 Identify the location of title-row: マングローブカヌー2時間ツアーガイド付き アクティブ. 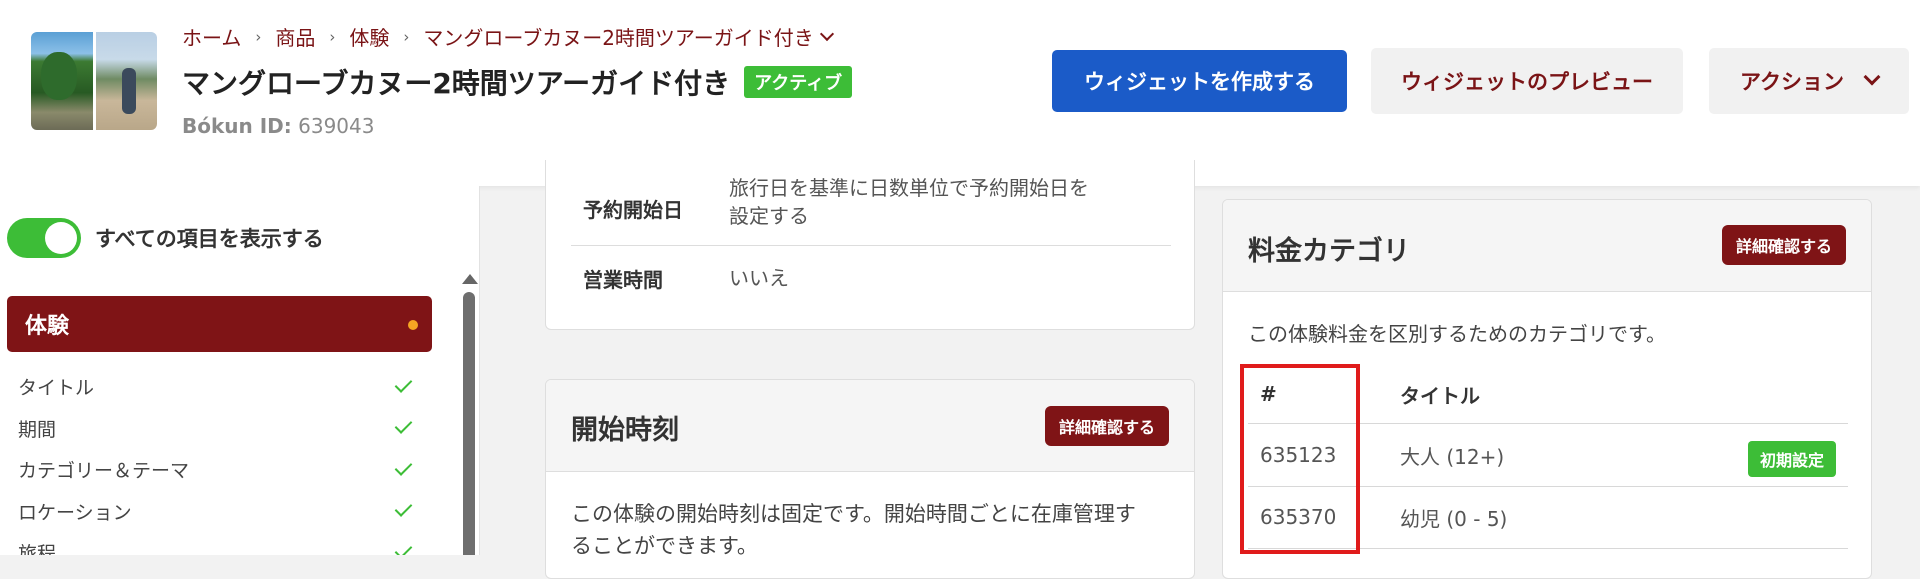
(517, 82).